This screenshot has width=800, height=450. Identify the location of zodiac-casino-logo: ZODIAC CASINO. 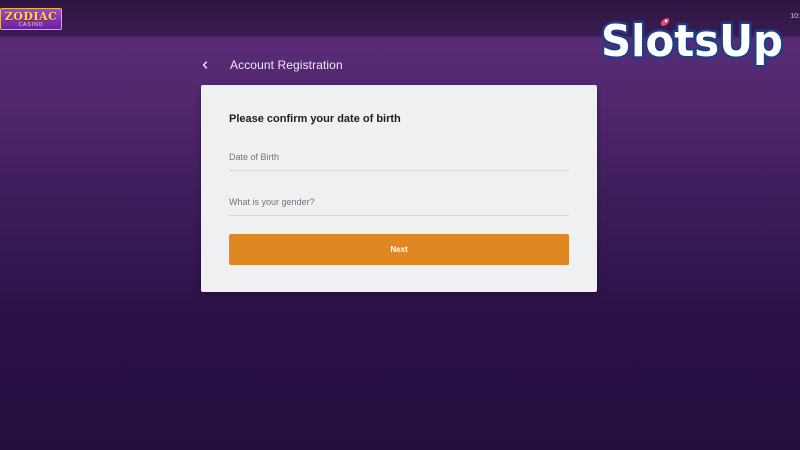
(31, 19).